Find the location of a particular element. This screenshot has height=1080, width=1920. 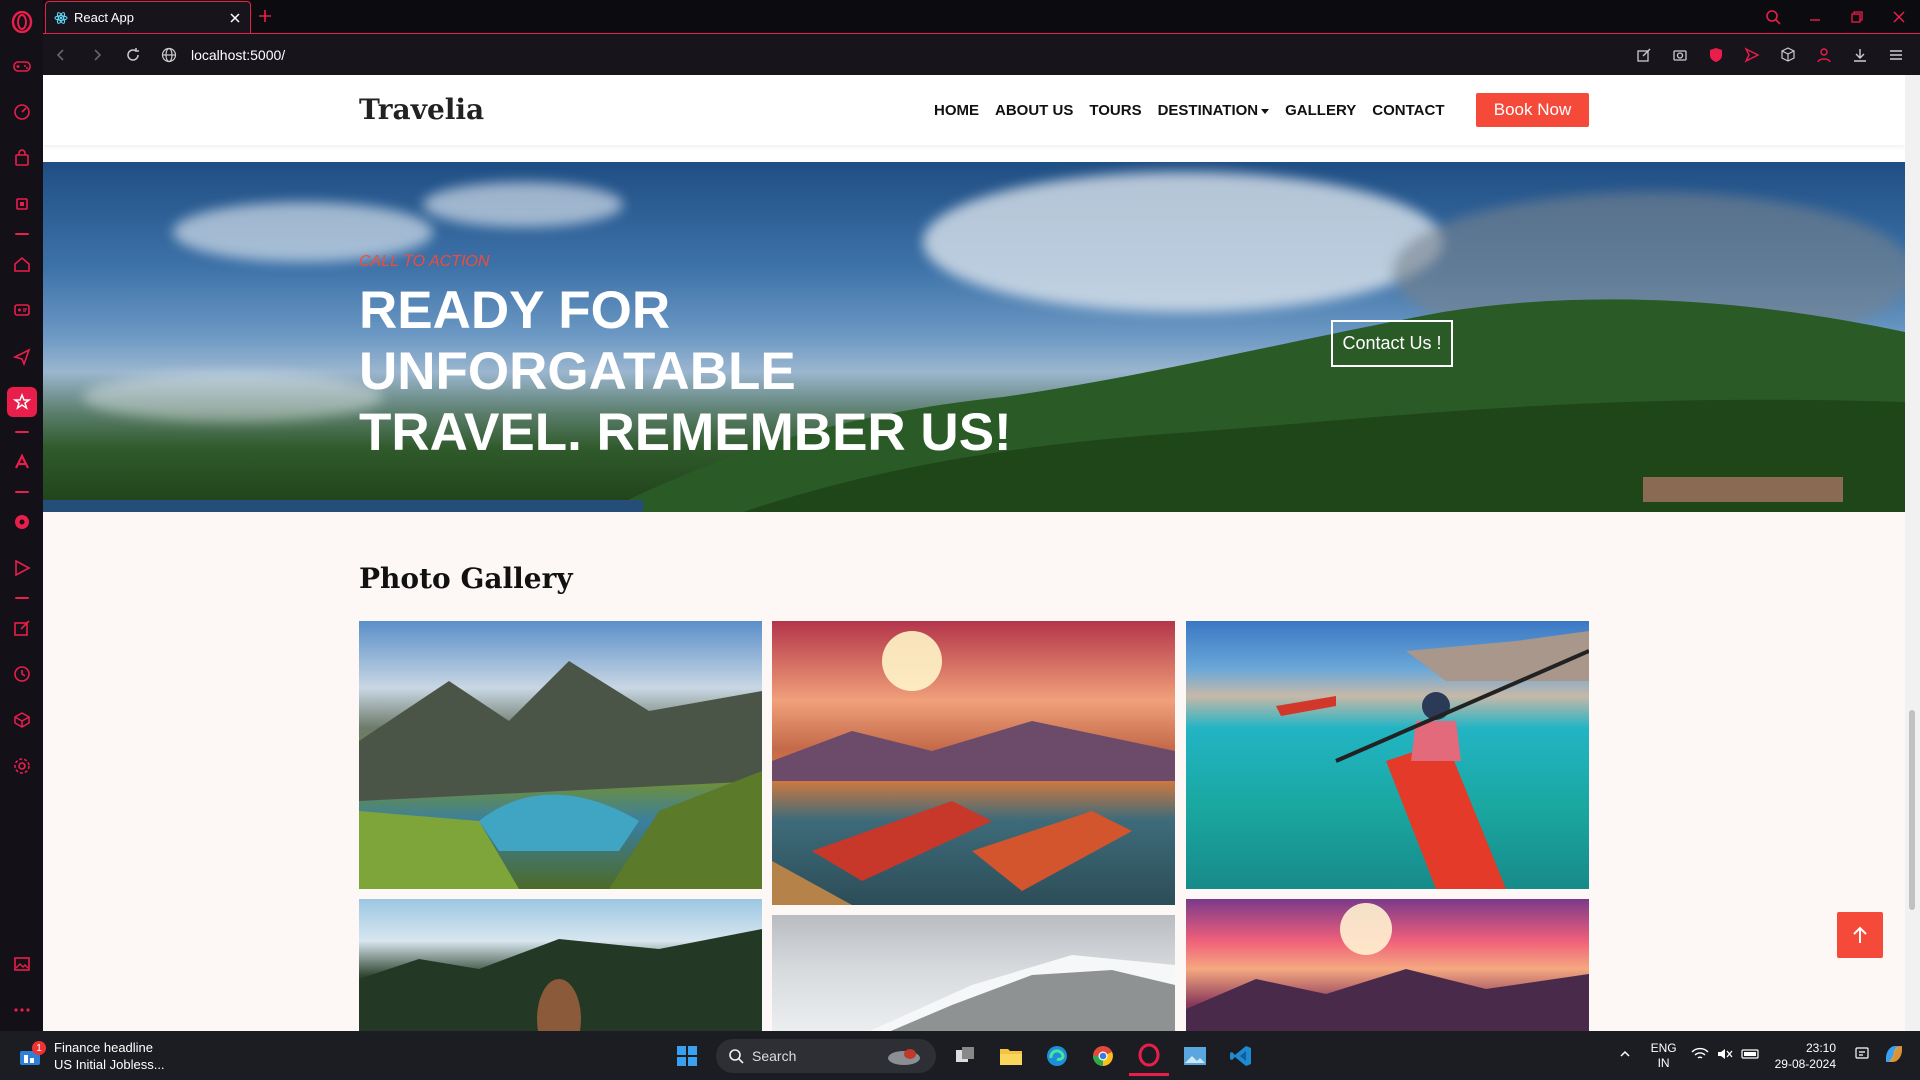

search-highlight-icon is located at coordinates (904, 1057).